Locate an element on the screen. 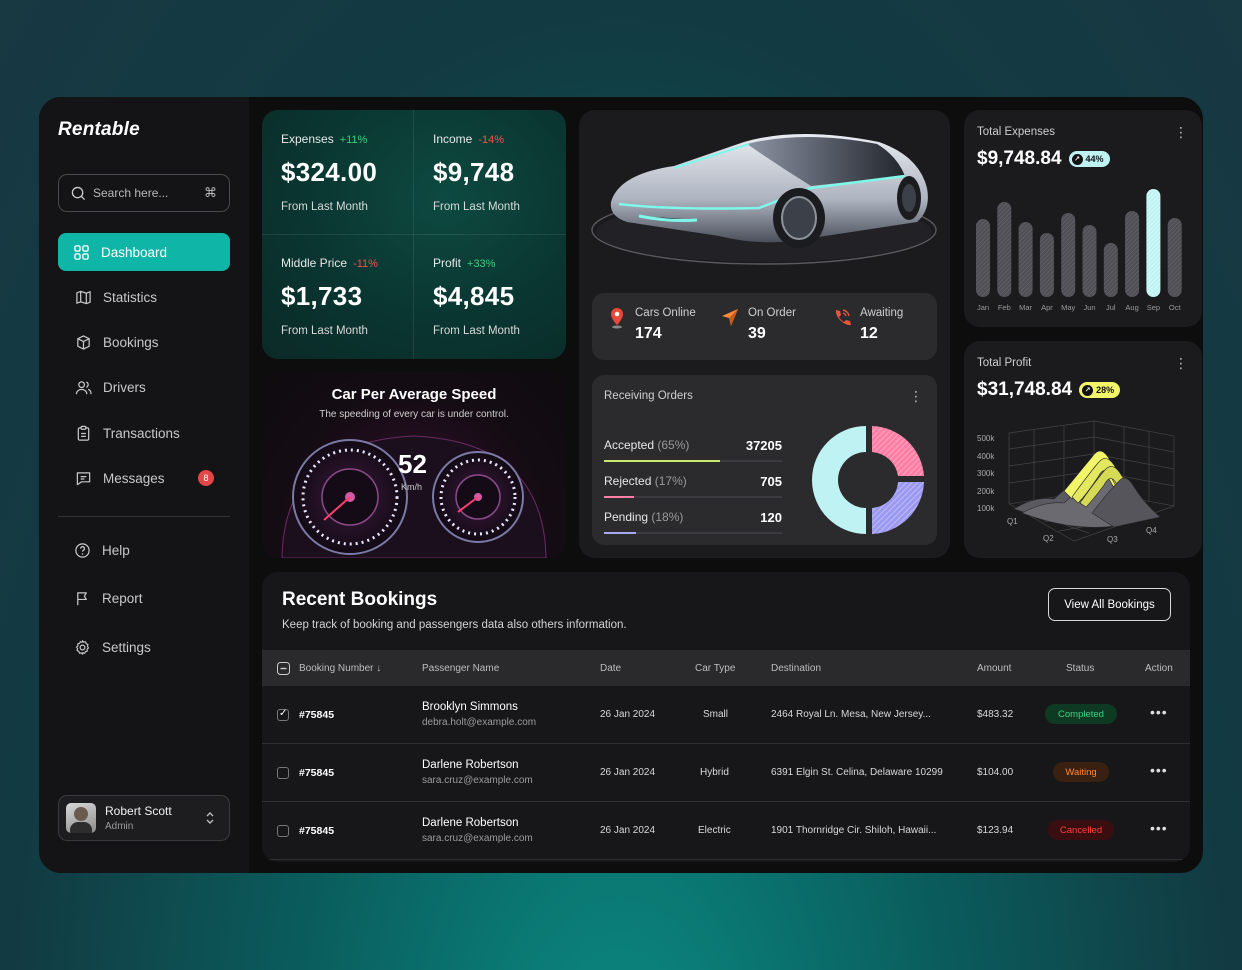 This screenshot has width=1242, height=970. nav-item-help: Help is located at coordinates (144, 550).